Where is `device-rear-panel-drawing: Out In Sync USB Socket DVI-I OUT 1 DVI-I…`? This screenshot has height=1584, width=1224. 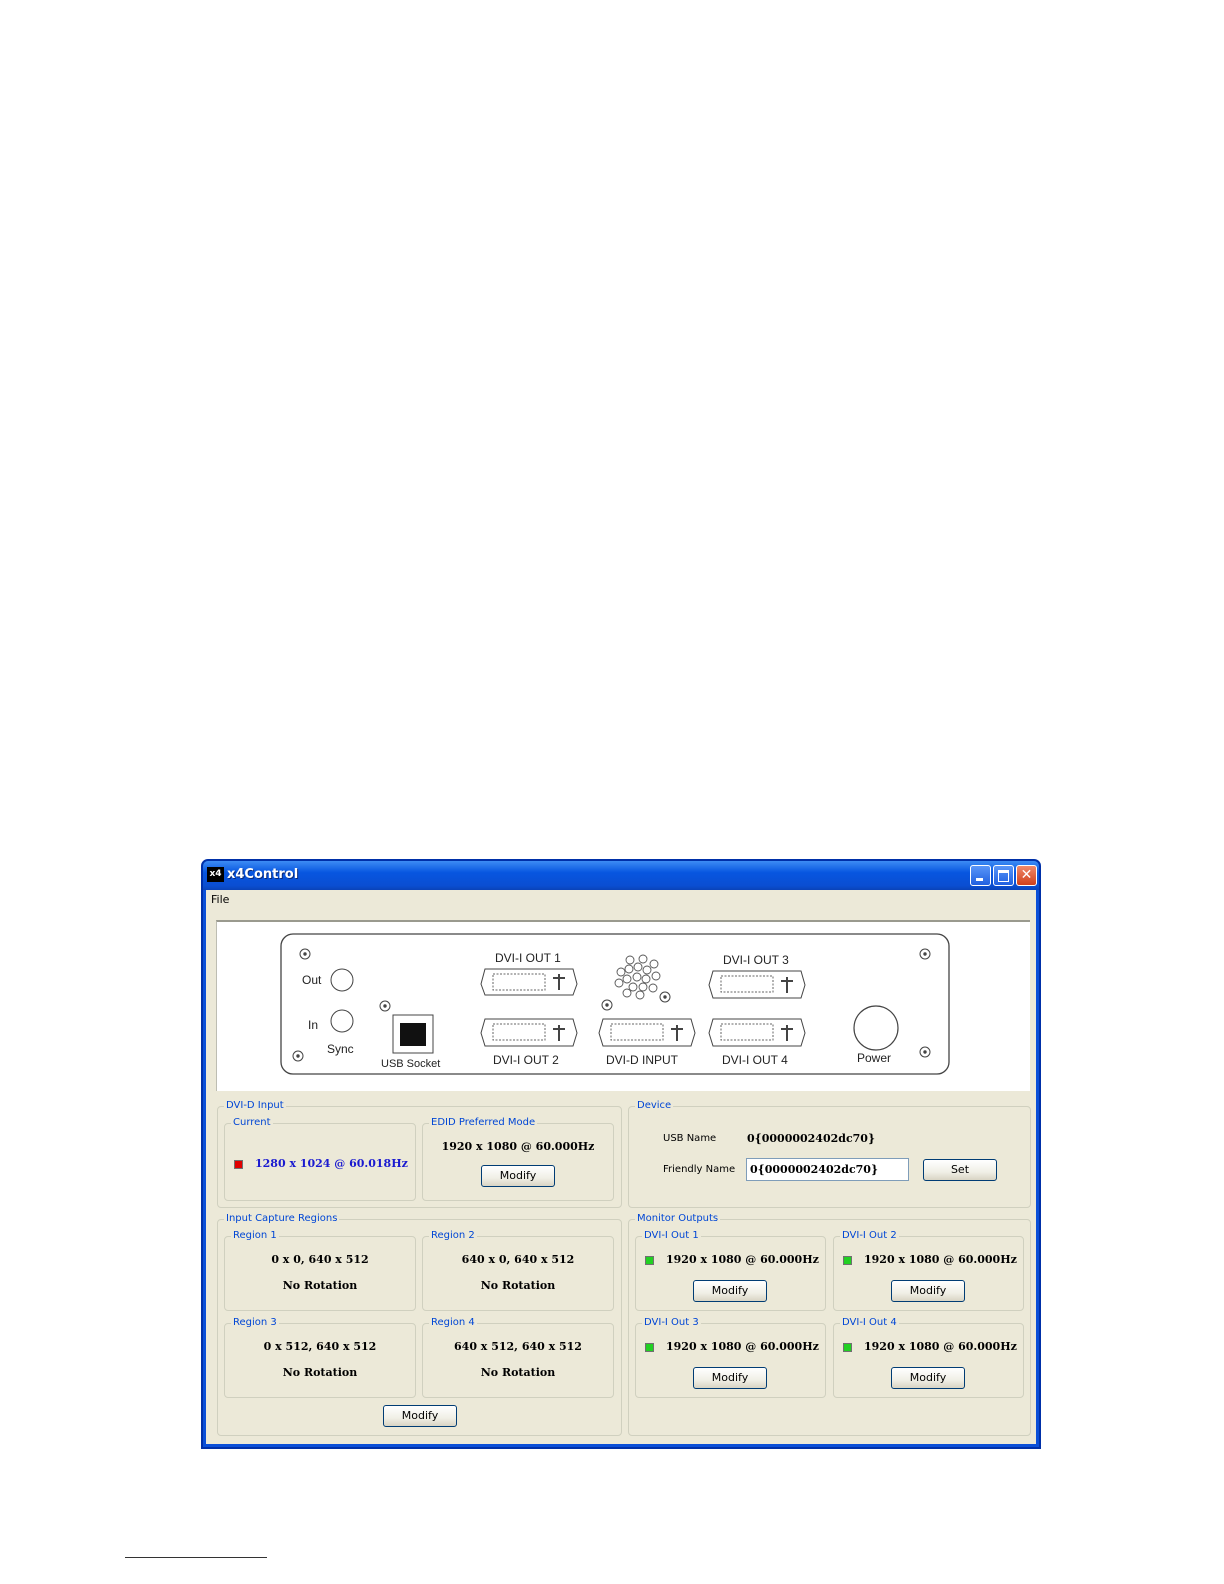
device-rear-panel-drawing: Out In Sync USB Socket DVI-I OUT 1 DVI-I… is located at coordinates (615, 1004).